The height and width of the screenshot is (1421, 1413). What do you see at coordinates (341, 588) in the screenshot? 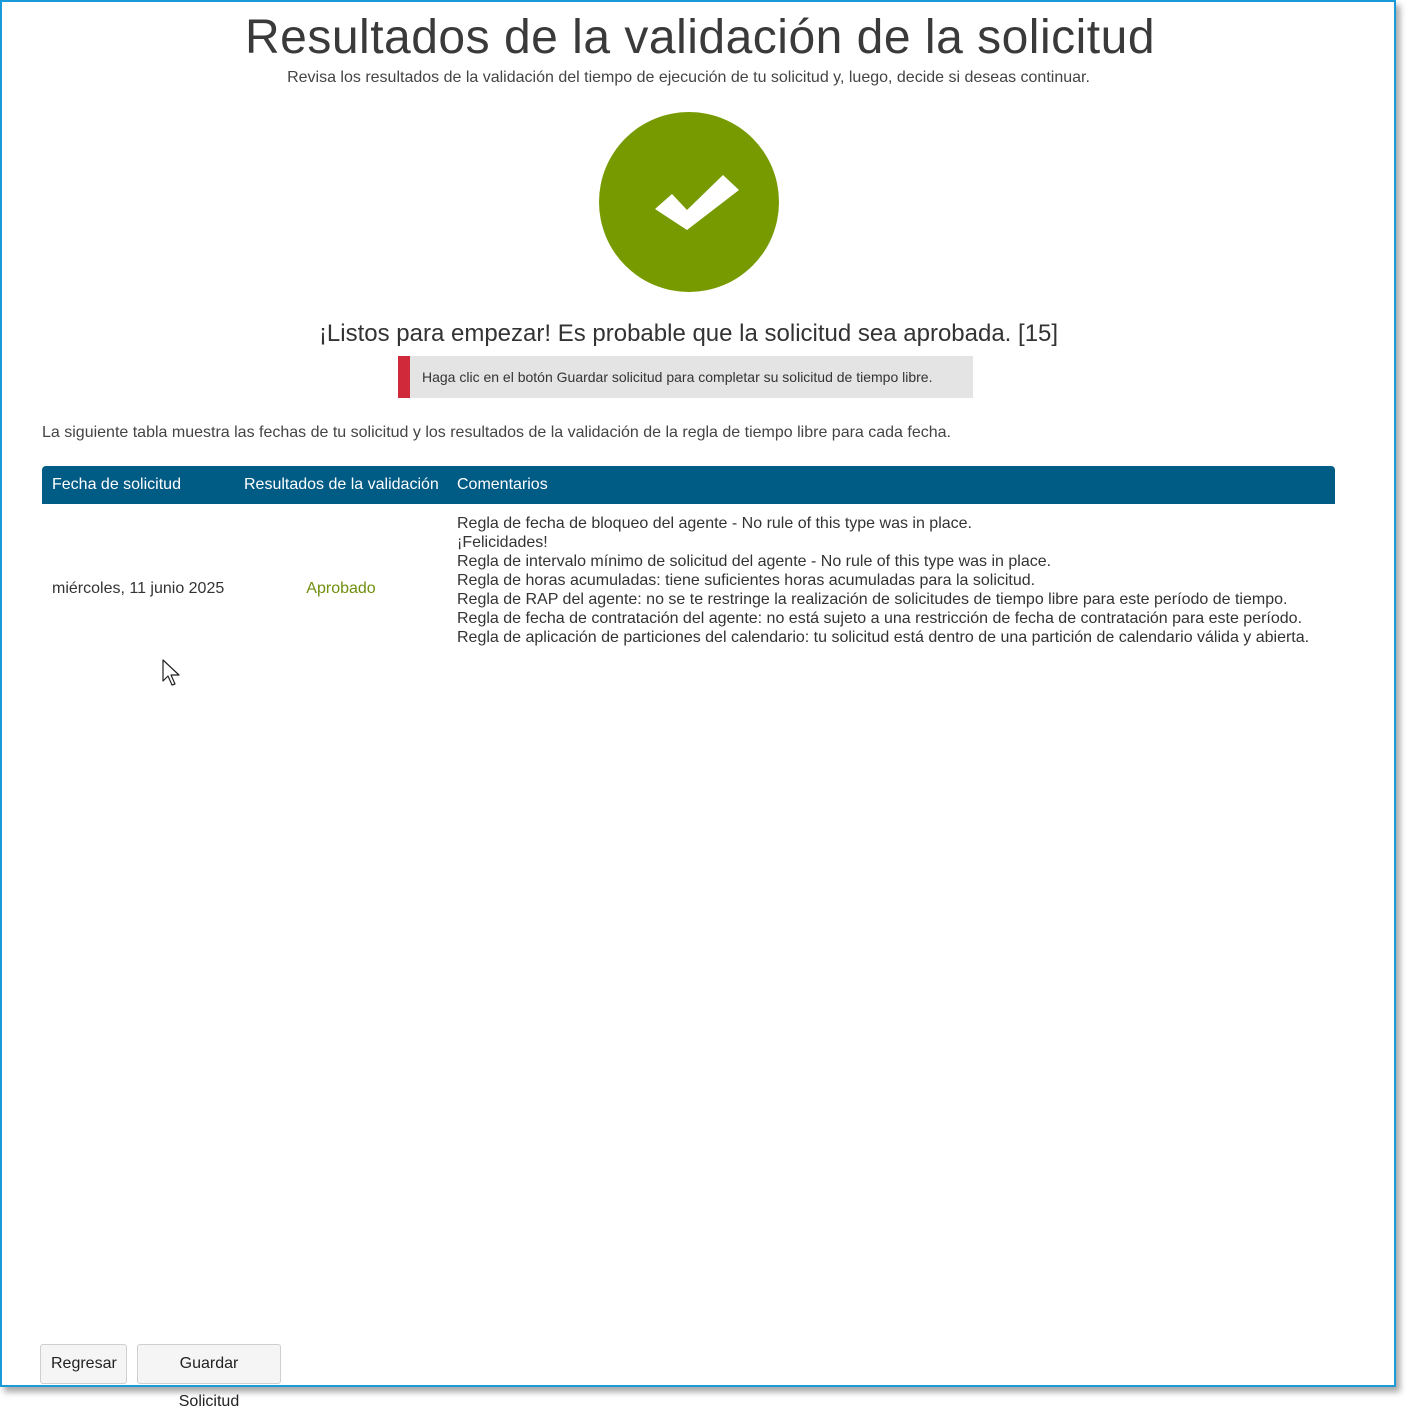
I see `row-validation-result: Aprobado` at bounding box center [341, 588].